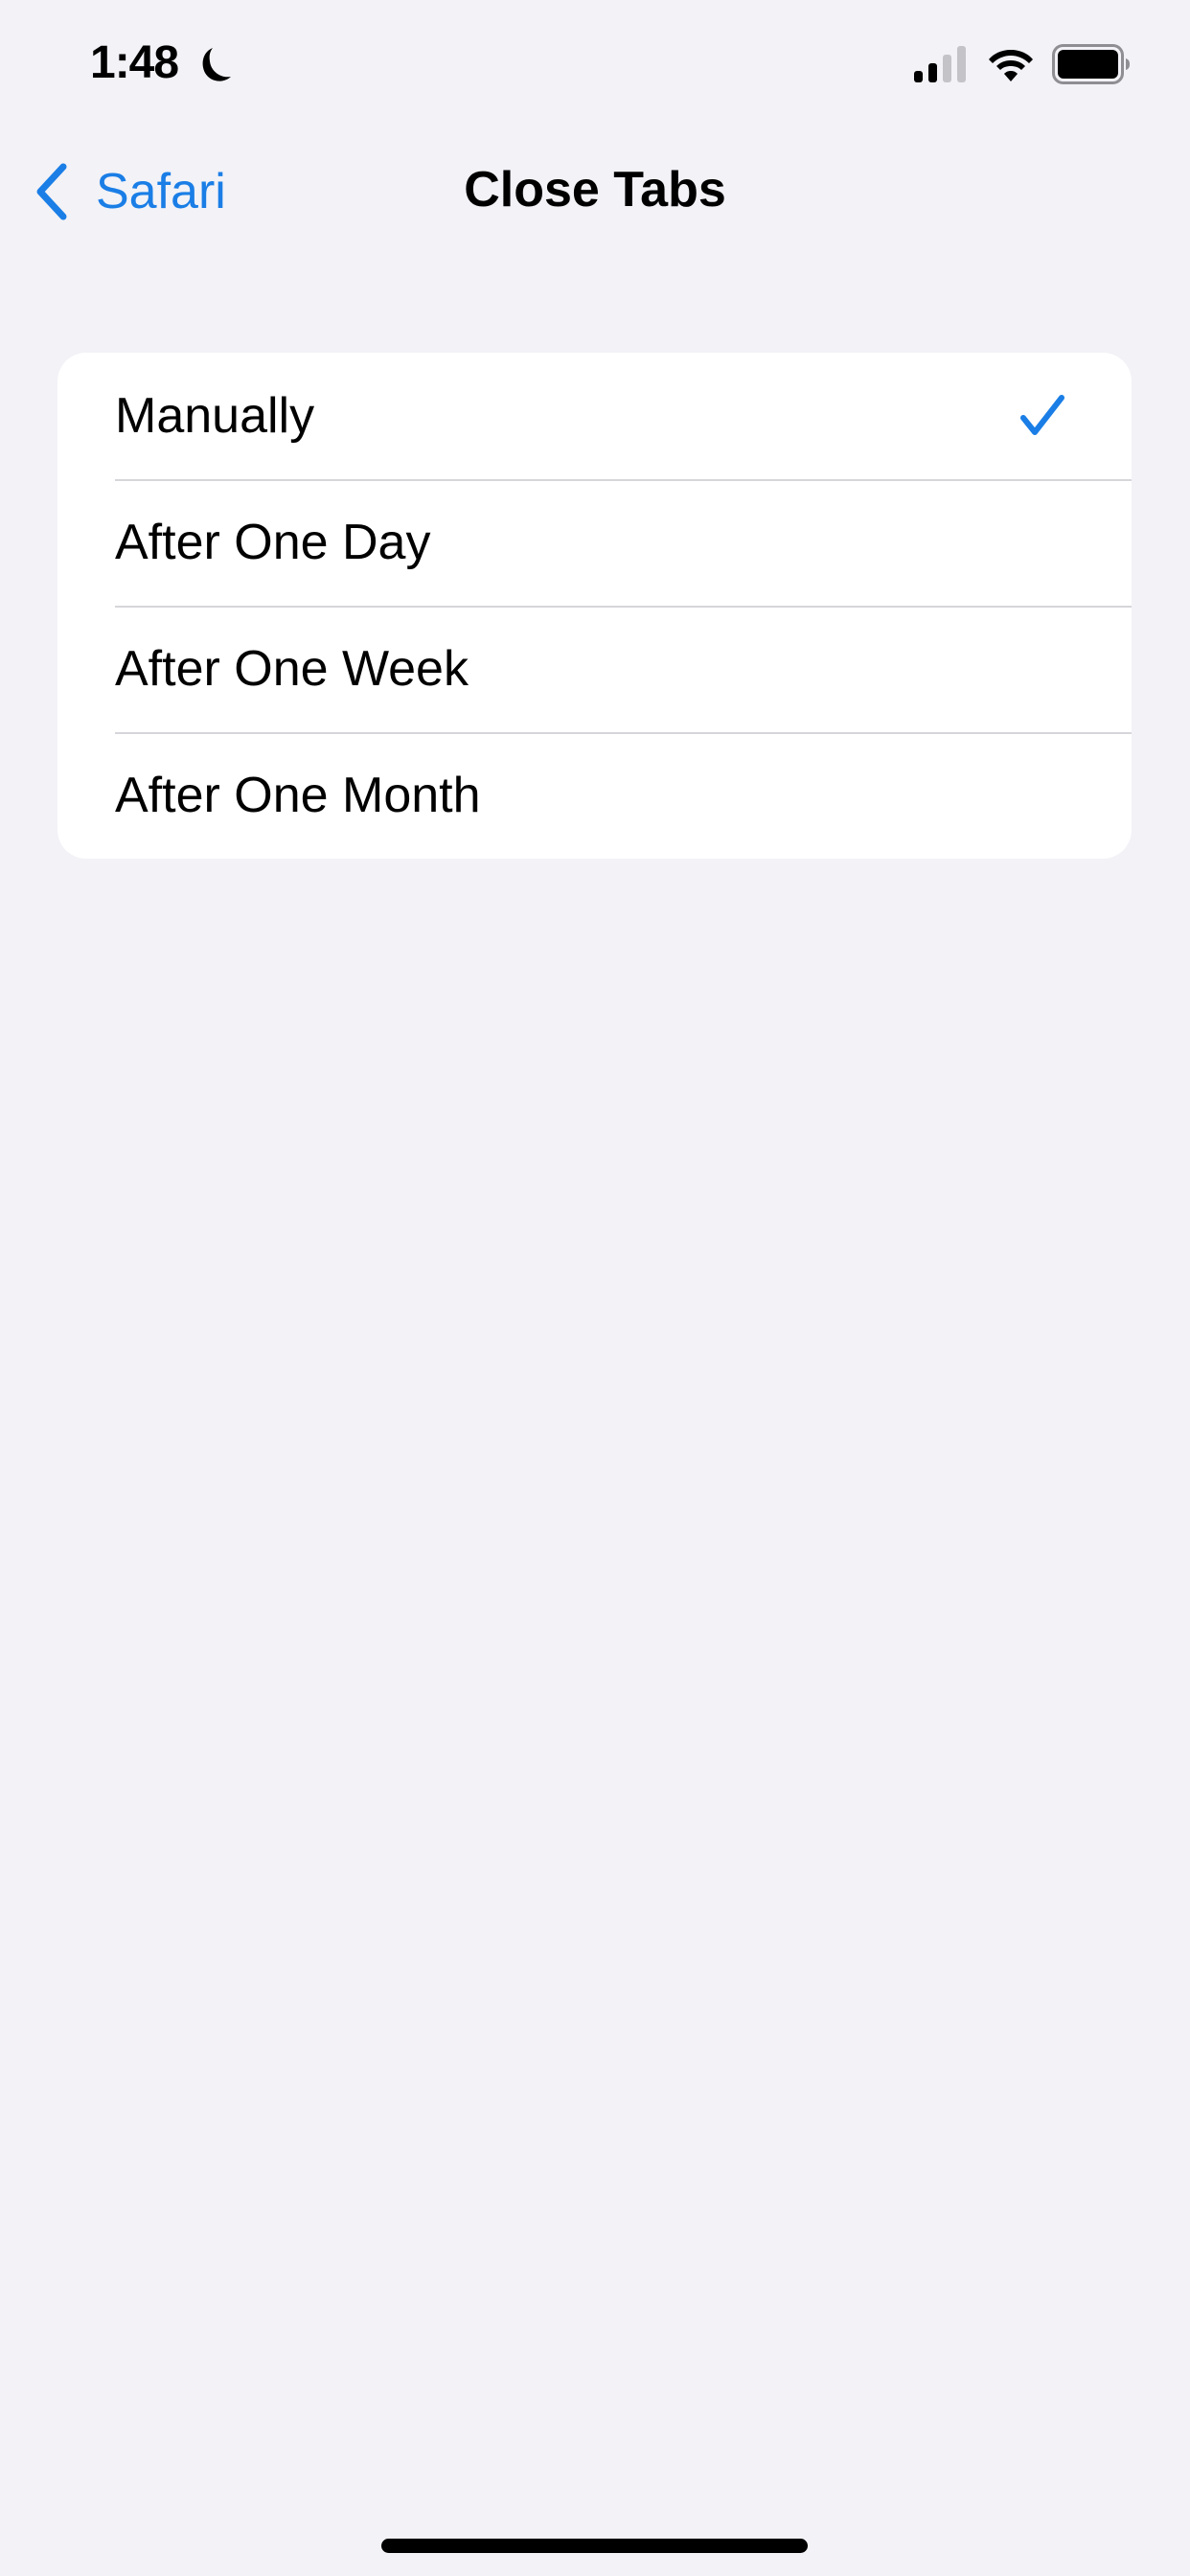 This screenshot has width=1190, height=2576. Describe the element at coordinates (594, 416) in the screenshot. I see `option-manually: Manually` at that location.